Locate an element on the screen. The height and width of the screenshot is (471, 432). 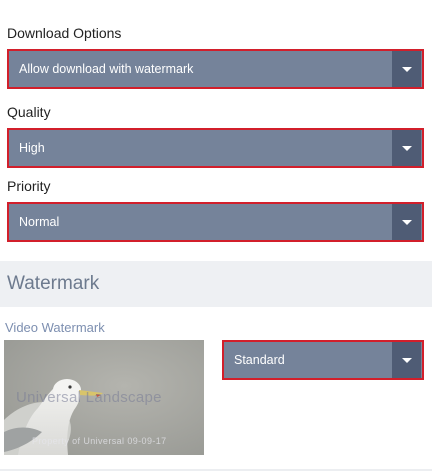
download-options-label: Download Options is located at coordinates (64, 33).